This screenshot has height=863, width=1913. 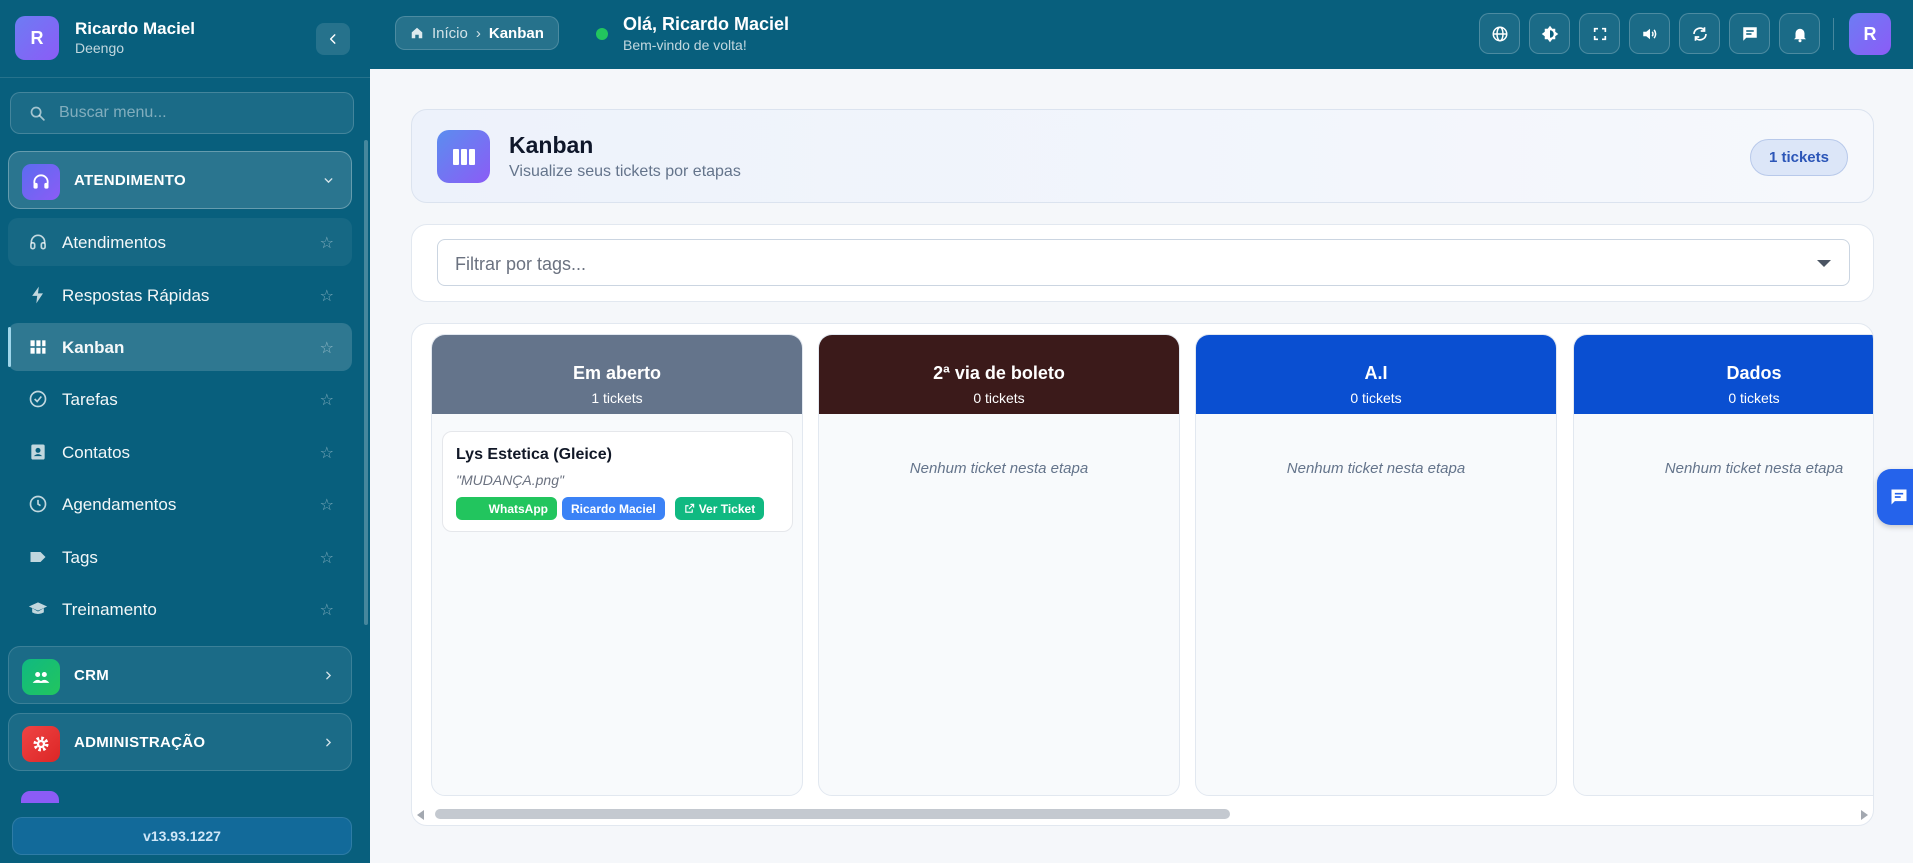 I want to click on menu-group-label: ATENDIMENTO, so click(x=130, y=180).